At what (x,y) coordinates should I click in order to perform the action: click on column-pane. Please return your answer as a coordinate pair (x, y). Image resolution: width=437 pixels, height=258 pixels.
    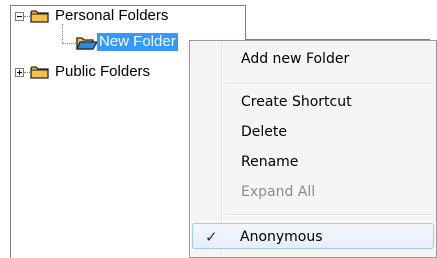
    Looking at the image, I should click on (337, 22).